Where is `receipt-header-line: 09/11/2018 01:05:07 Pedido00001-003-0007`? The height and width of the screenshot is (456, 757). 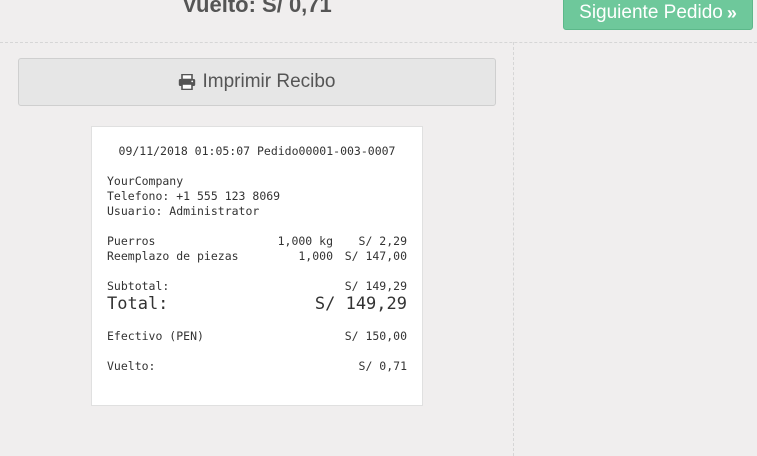 receipt-header-line: 09/11/2018 01:05:07 Pedido00001-003-0007 is located at coordinates (257, 151).